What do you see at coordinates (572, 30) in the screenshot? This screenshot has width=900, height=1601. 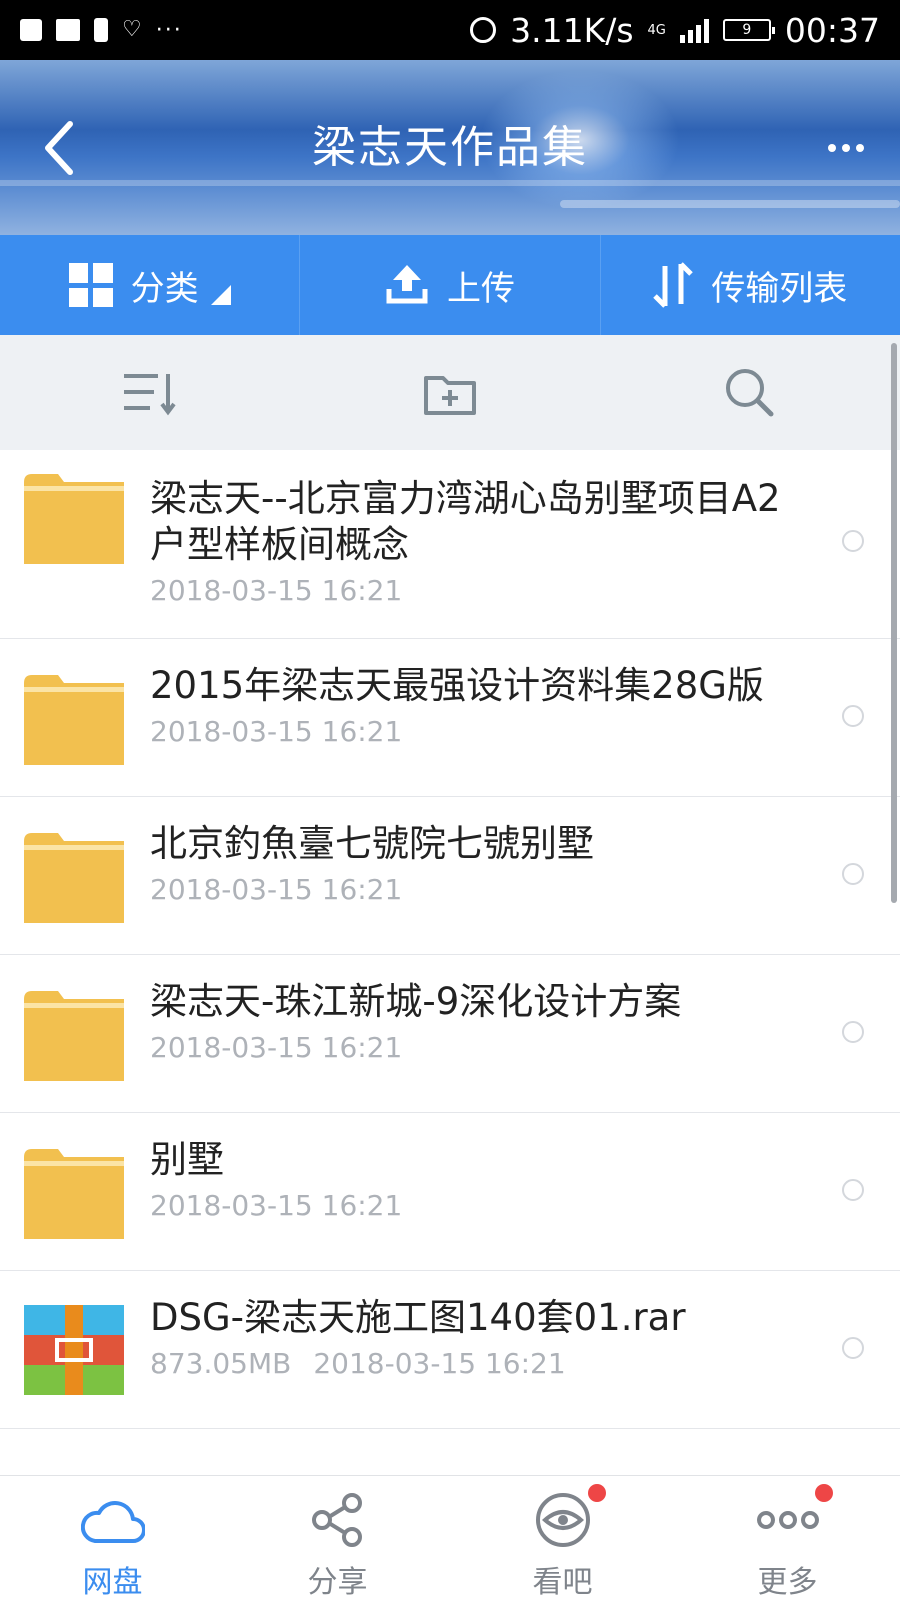 I see `net-speed: 3.11K/s` at bounding box center [572, 30].